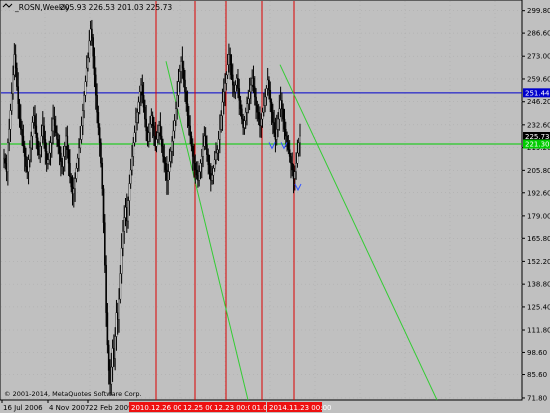  What do you see at coordinates (538, 57) in the screenshot?
I see `y-tick-label: 273.00` at bounding box center [538, 57].